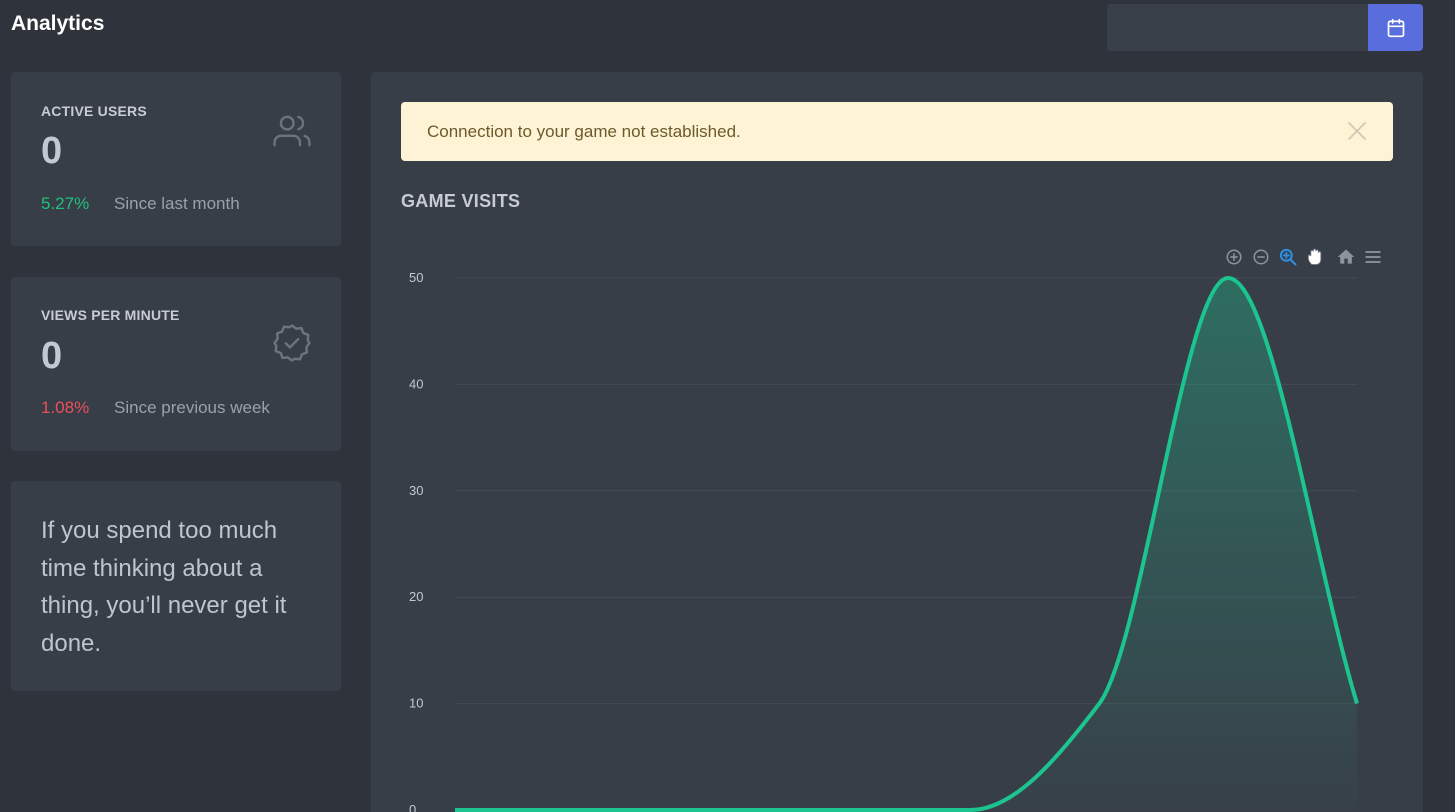 This screenshot has height=812, width=1455. Describe the element at coordinates (292, 343) in the screenshot. I see `badge-check-icon` at that location.